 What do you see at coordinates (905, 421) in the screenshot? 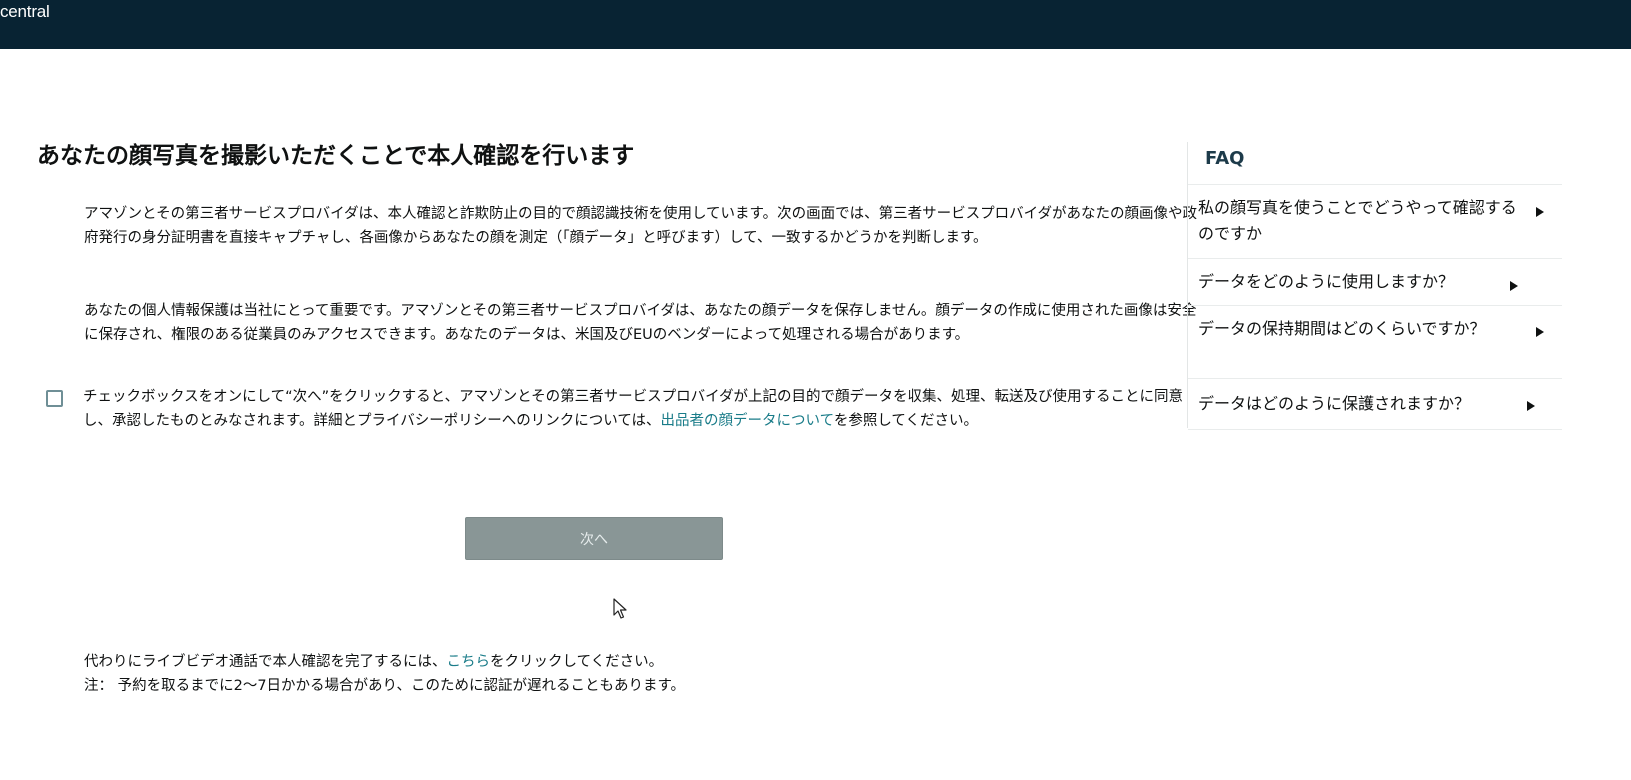
I see `consent-text-after: を参照してください。` at bounding box center [905, 421].